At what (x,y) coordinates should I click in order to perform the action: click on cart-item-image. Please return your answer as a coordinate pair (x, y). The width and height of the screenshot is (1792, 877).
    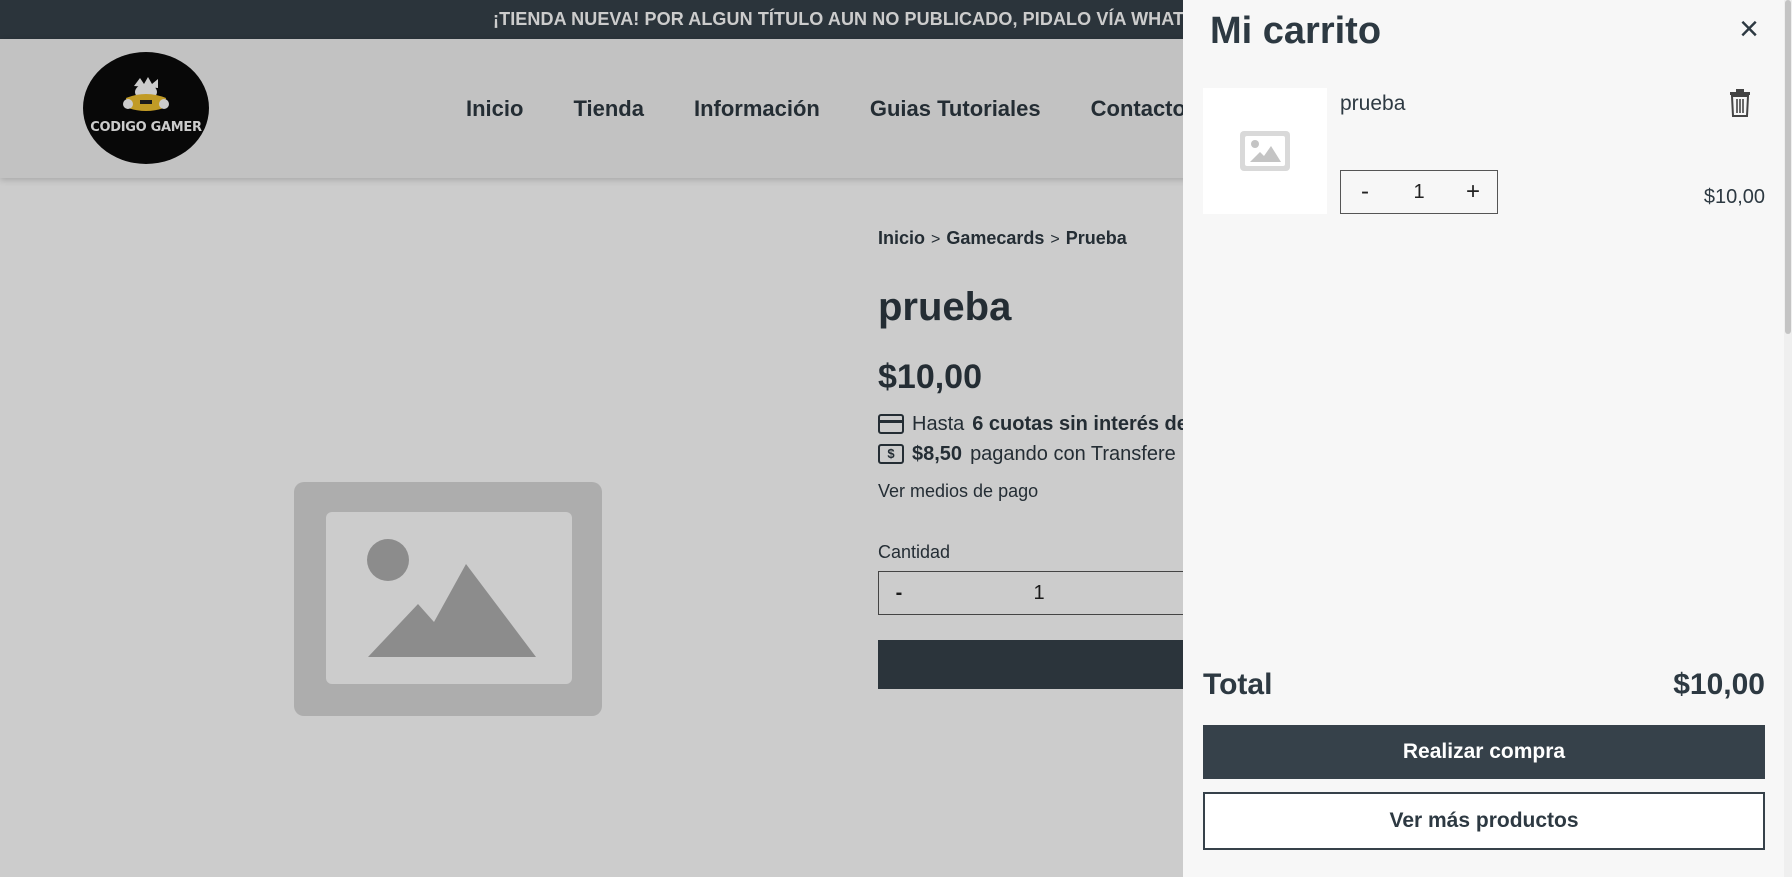
    Looking at the image, I should click on (1265, 151).